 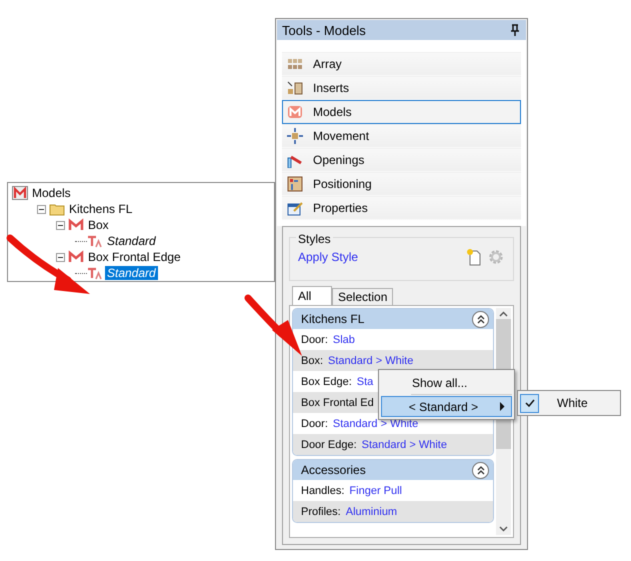 I want to click on apply-style-link: Apply Style, so click(x=328, y=257).